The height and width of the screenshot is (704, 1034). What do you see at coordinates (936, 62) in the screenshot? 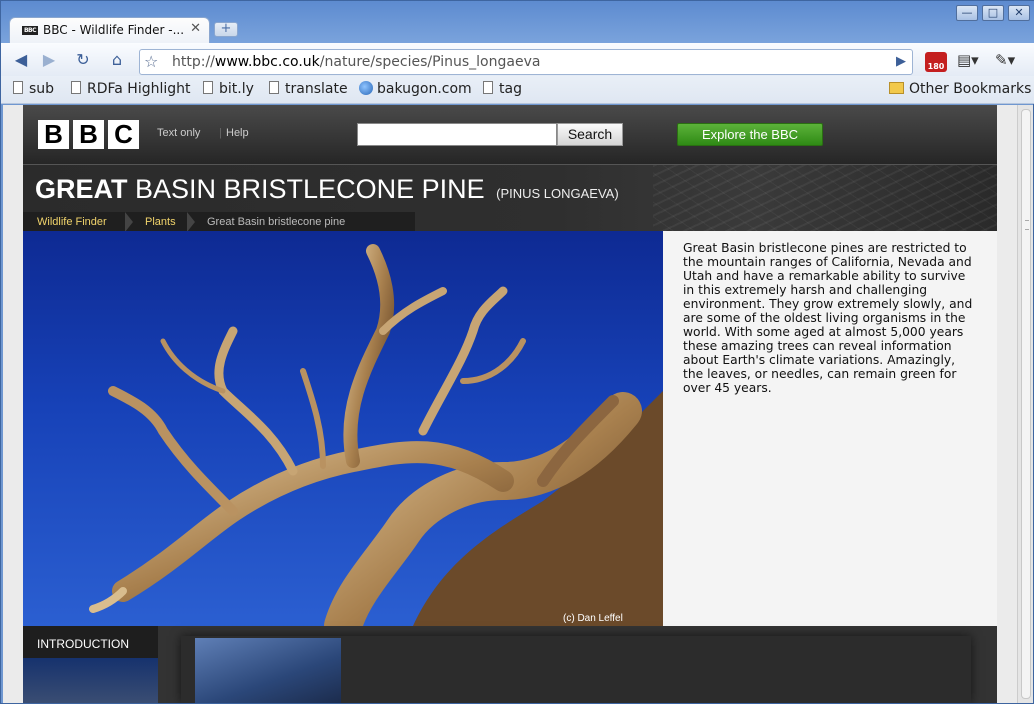
I see `extension-180-icon: 180` at bounding box center [936, 62].